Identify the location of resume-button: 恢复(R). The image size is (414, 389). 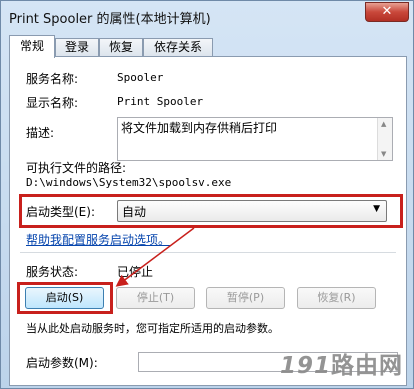
(336, 298).